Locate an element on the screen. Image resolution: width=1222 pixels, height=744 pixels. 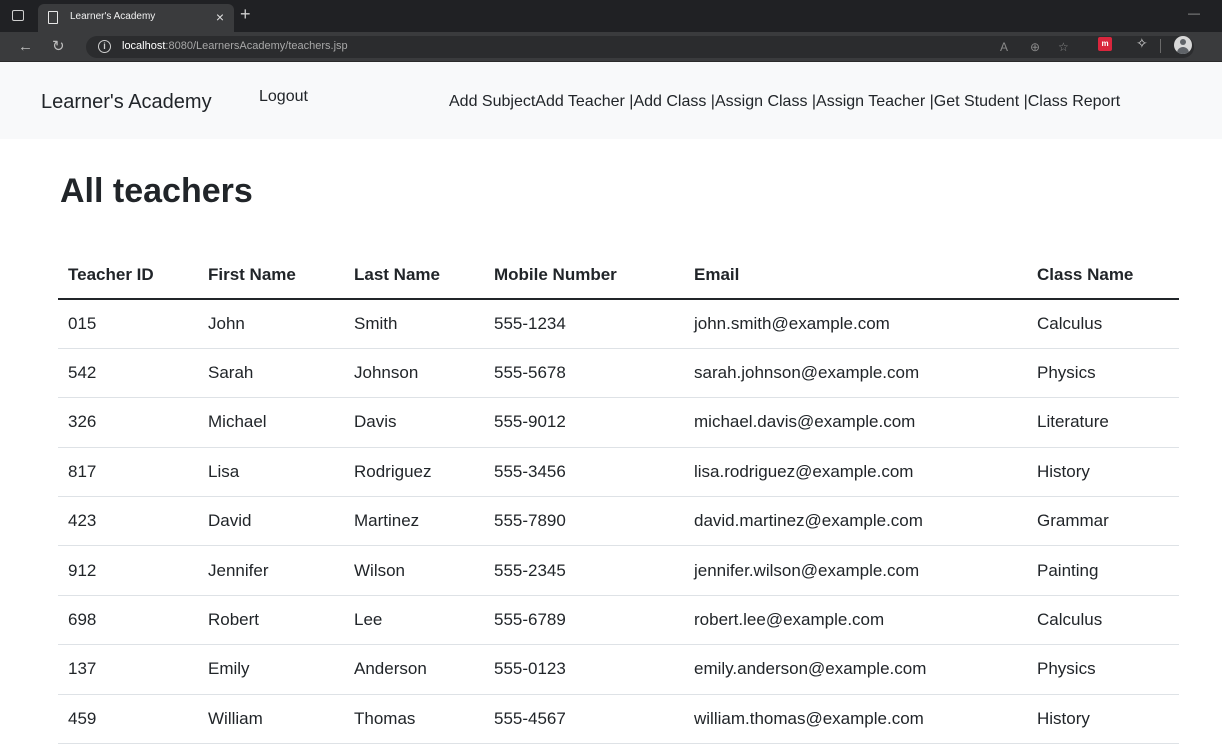
minimize-icon: — is located at coordinates (1194, 13).